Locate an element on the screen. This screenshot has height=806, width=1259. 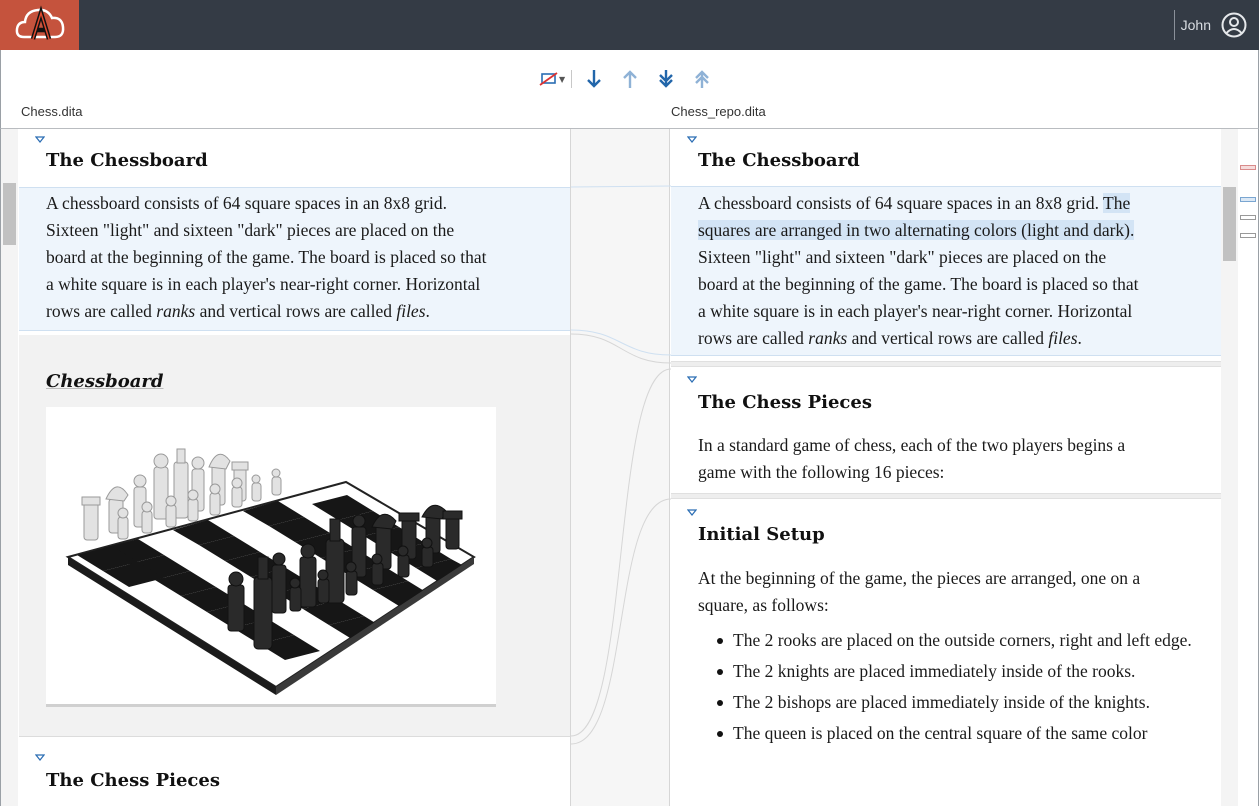
last-change-icon is located at coordinates (666, 79).